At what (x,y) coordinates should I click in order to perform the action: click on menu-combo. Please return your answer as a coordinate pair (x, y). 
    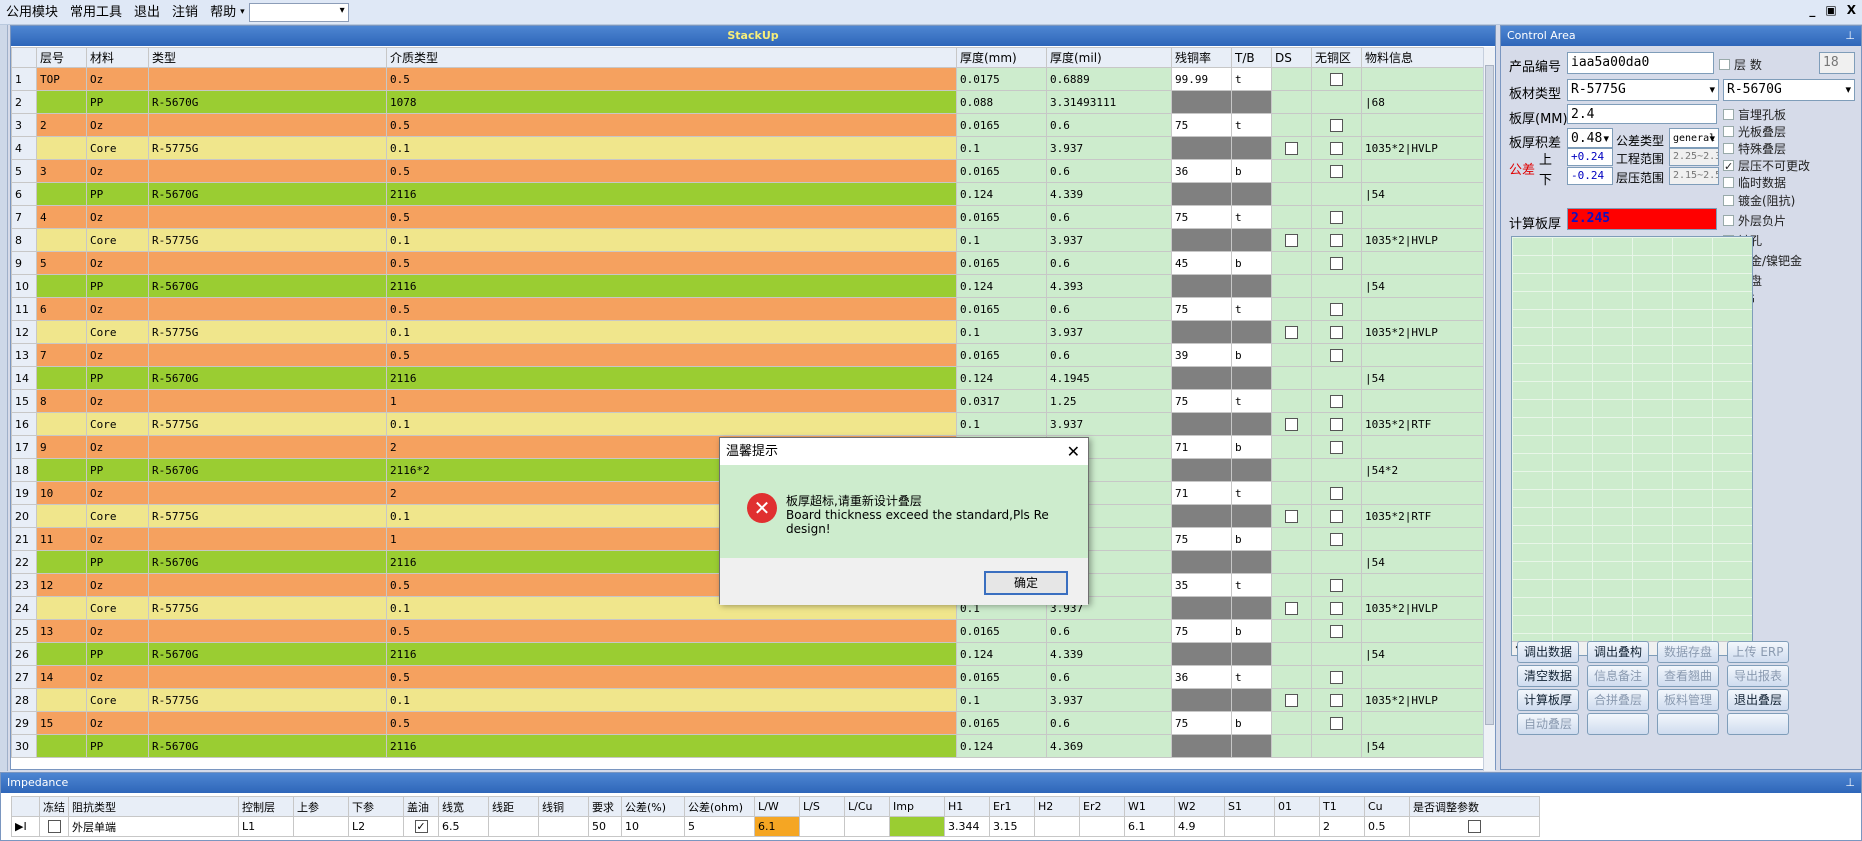
    Looking at the image, I should click on (298, 12).